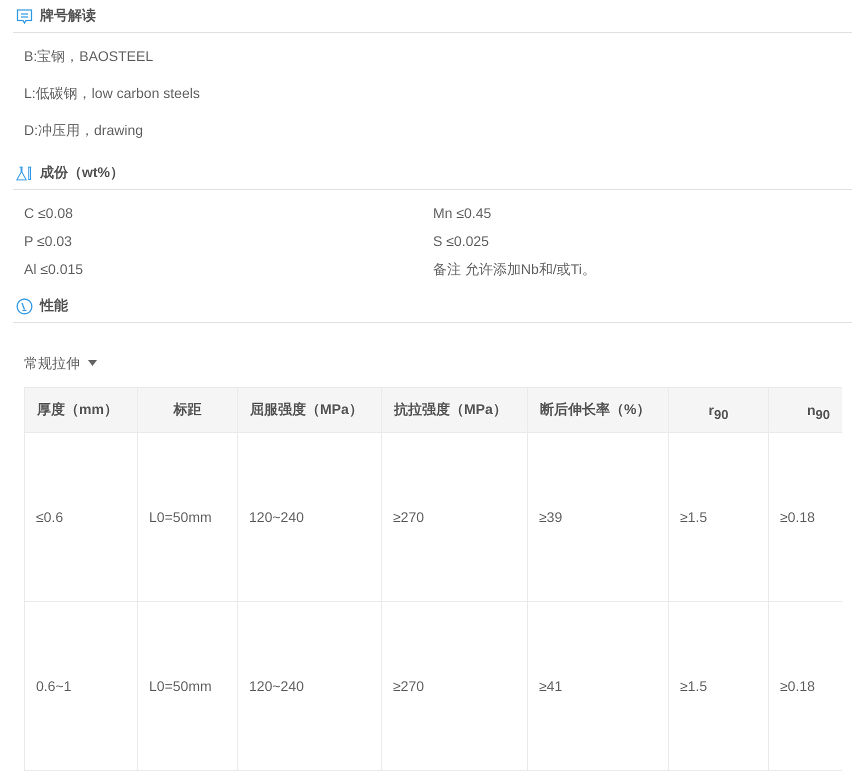  I want to click on composition-value: Al ≤0.015, so click(54, 269).